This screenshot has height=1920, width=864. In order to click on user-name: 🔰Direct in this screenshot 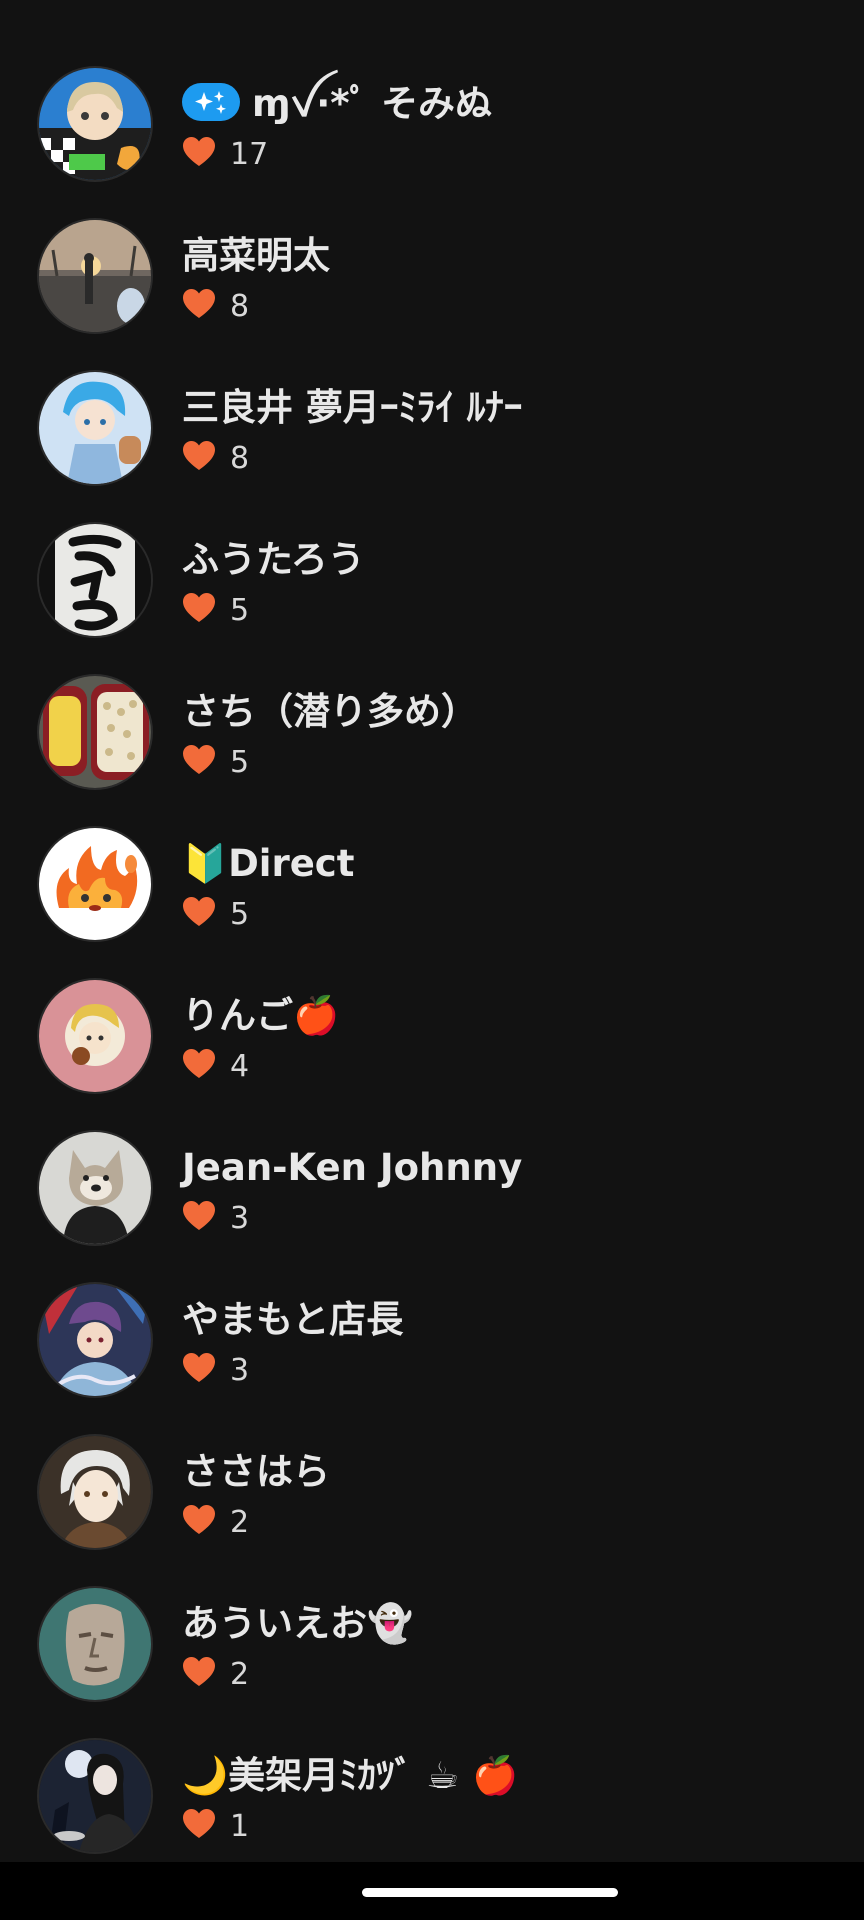, I will do `click(268, 863)`.